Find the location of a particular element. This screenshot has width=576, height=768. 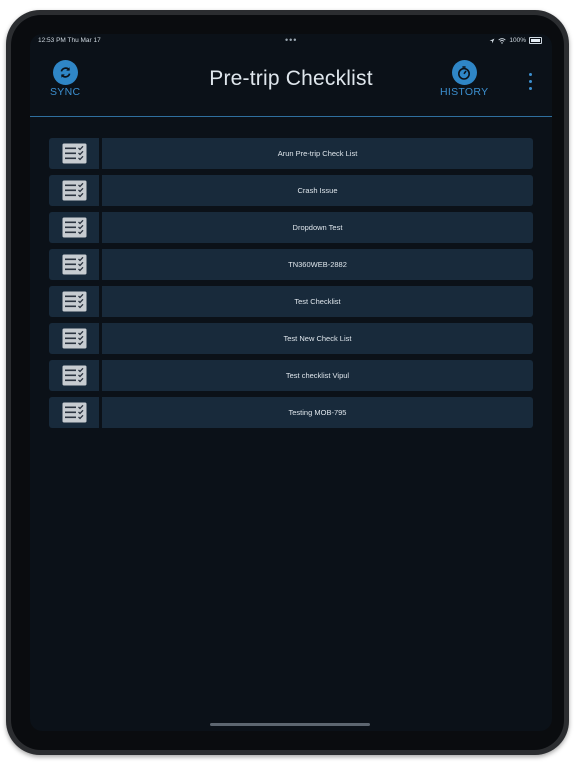

checklist-label: Dropdown Test is located at coordinates (317, 227).